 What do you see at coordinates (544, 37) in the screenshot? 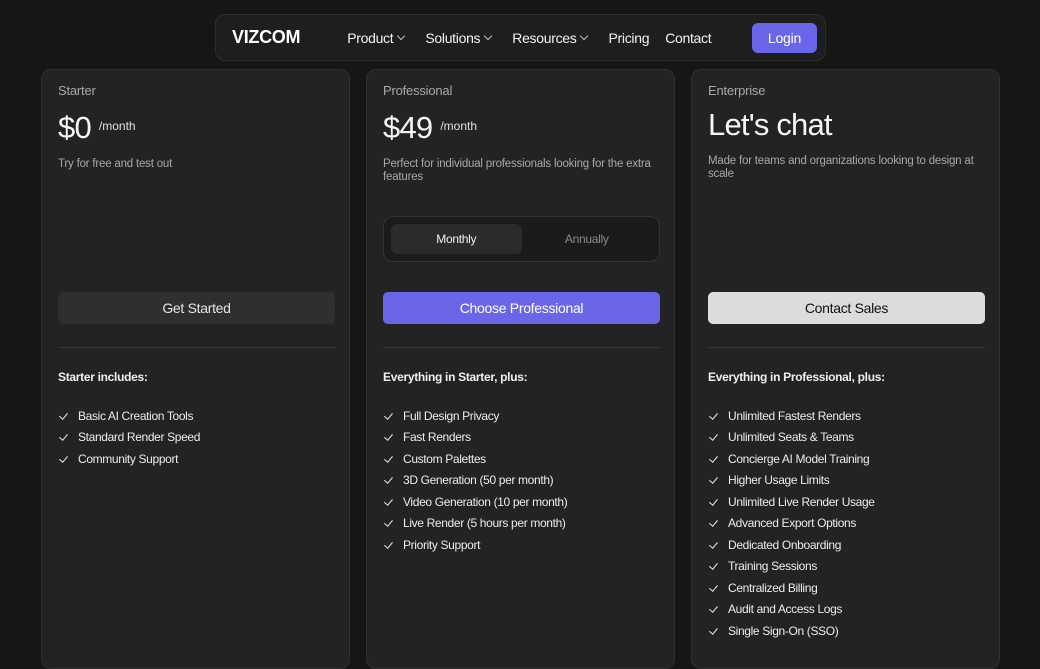
I see `nav-item-label: Resources` at bounding box center [544, 37].